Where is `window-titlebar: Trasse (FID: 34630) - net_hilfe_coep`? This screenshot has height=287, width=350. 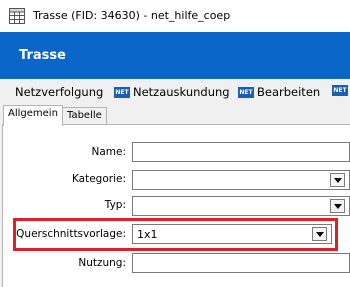 window-titlebar: Trasse (FID: 34630) - net_hilfe_coep is located at coordinates (175, 16).